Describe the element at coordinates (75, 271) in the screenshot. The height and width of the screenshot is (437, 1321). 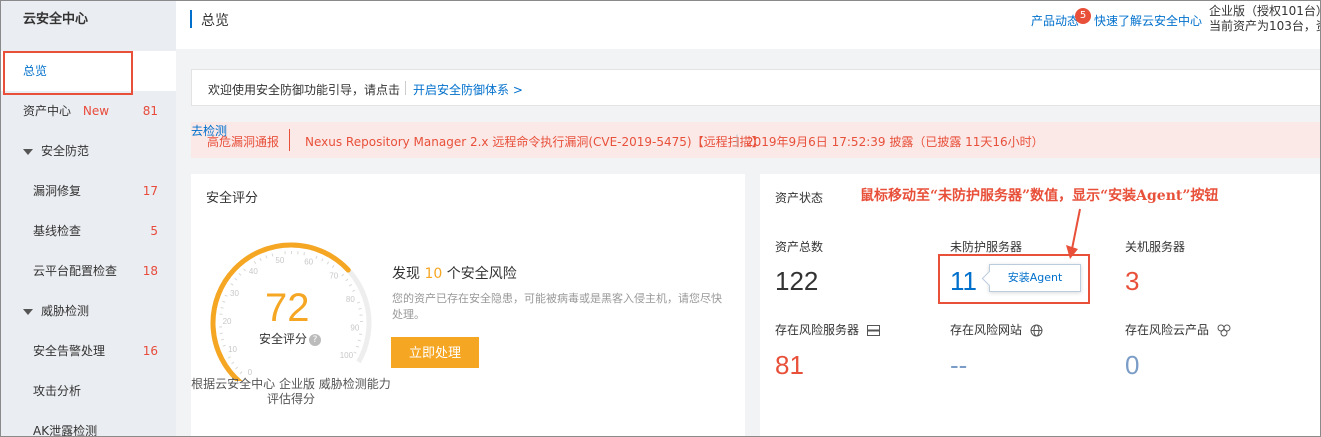
I see `sidebar-item-label: 云平台配置检查` at that location.